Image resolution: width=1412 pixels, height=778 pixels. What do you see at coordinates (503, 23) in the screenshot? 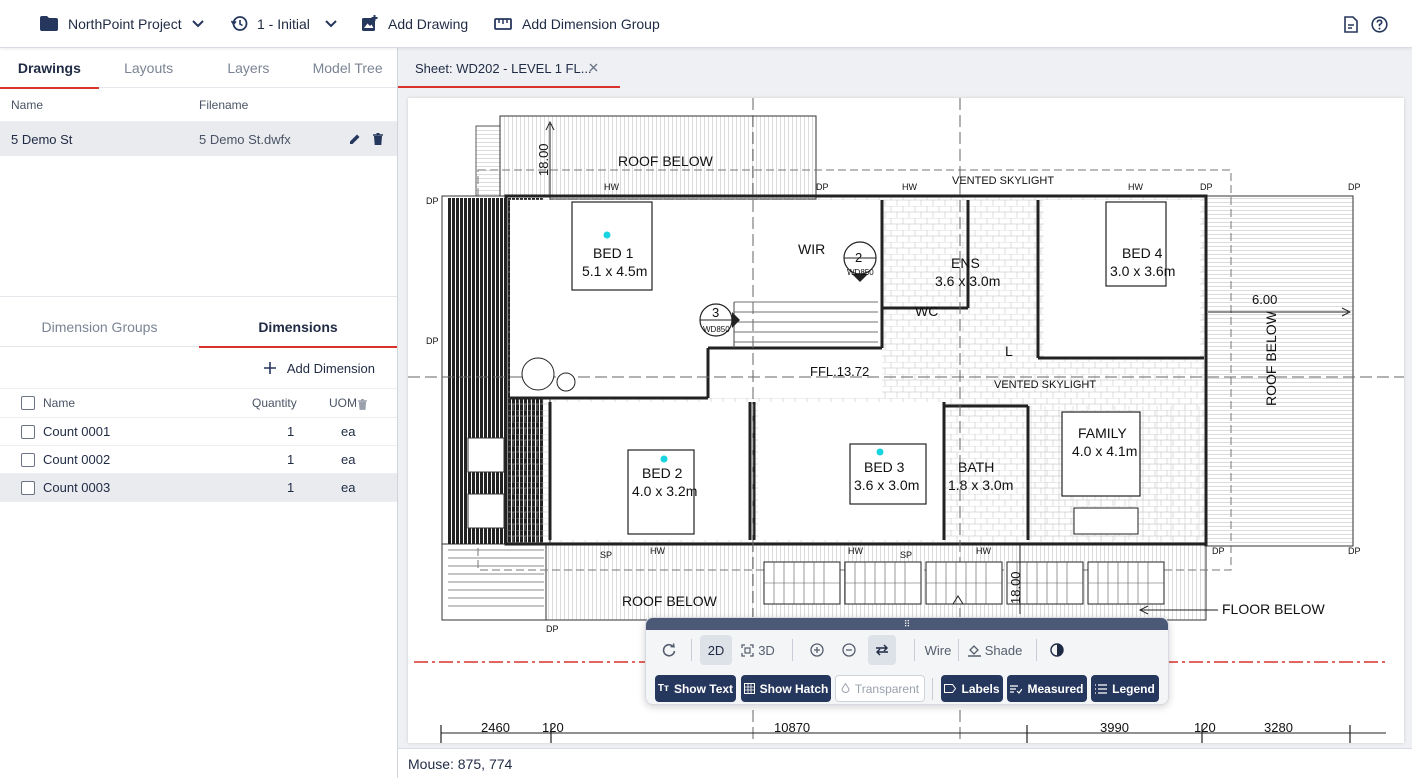
I see `ruler-icon` at bounding box center [503, 23].